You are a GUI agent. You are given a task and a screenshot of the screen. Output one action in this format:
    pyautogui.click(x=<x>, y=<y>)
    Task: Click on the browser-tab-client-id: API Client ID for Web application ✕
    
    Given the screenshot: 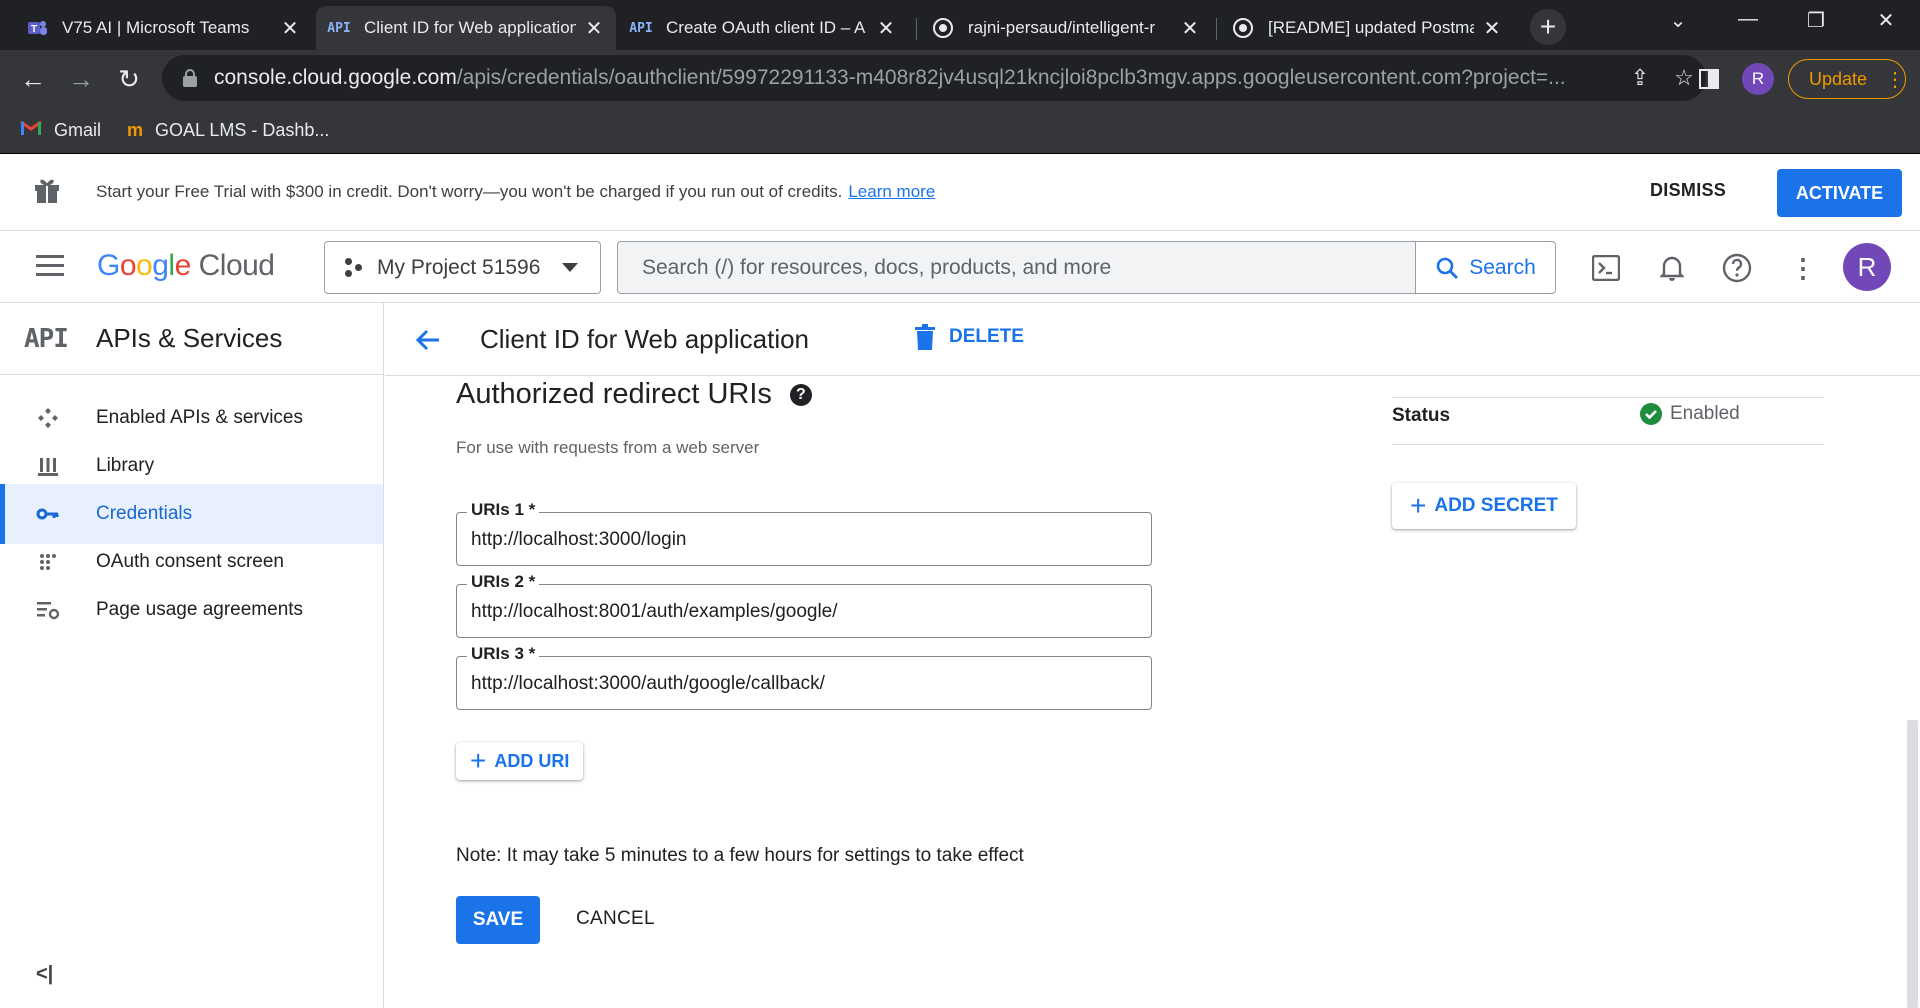 What is the action you would take?
    pyautogui.click(x=466, y=28)
    